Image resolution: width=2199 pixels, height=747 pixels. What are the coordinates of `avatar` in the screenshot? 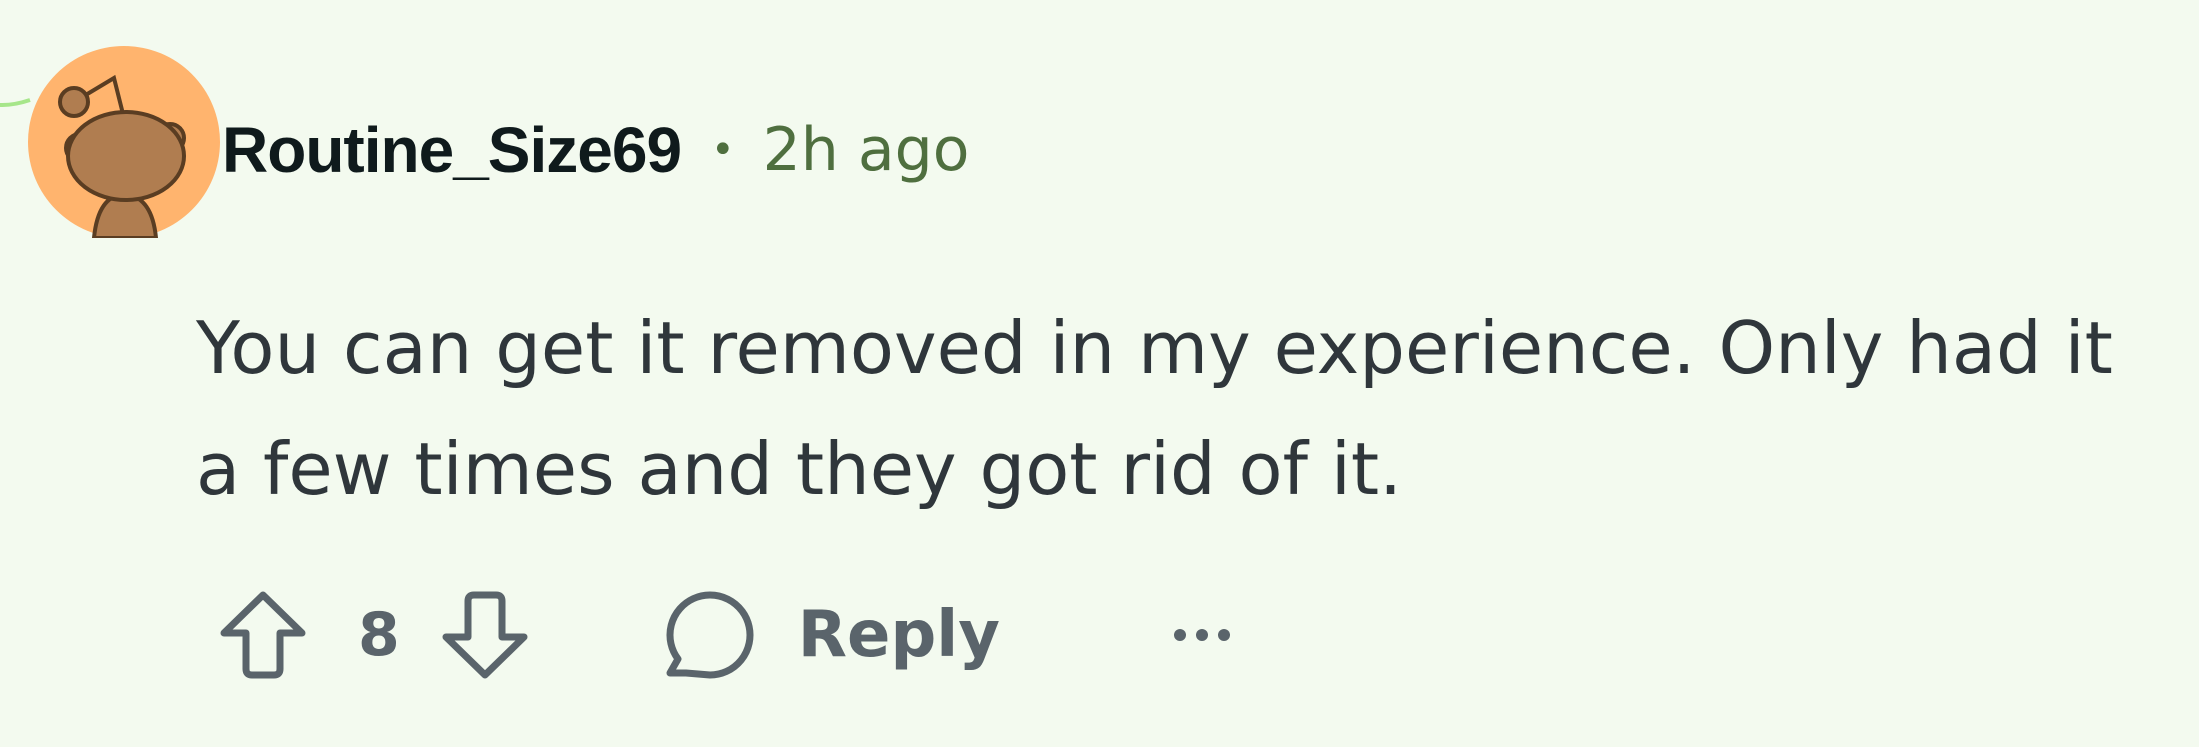 It's located at (124, 142).